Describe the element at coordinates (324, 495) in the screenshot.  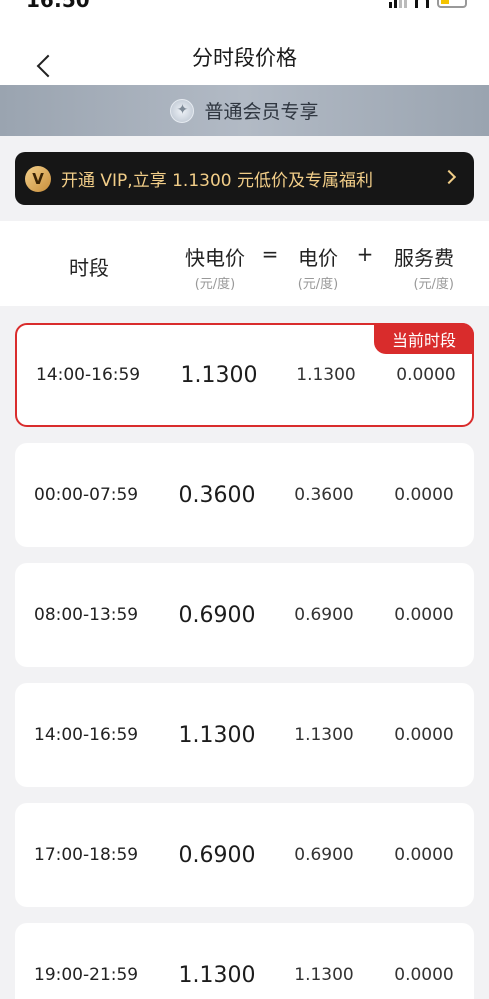
I see `row-elec-price: 0.3600` at that location.